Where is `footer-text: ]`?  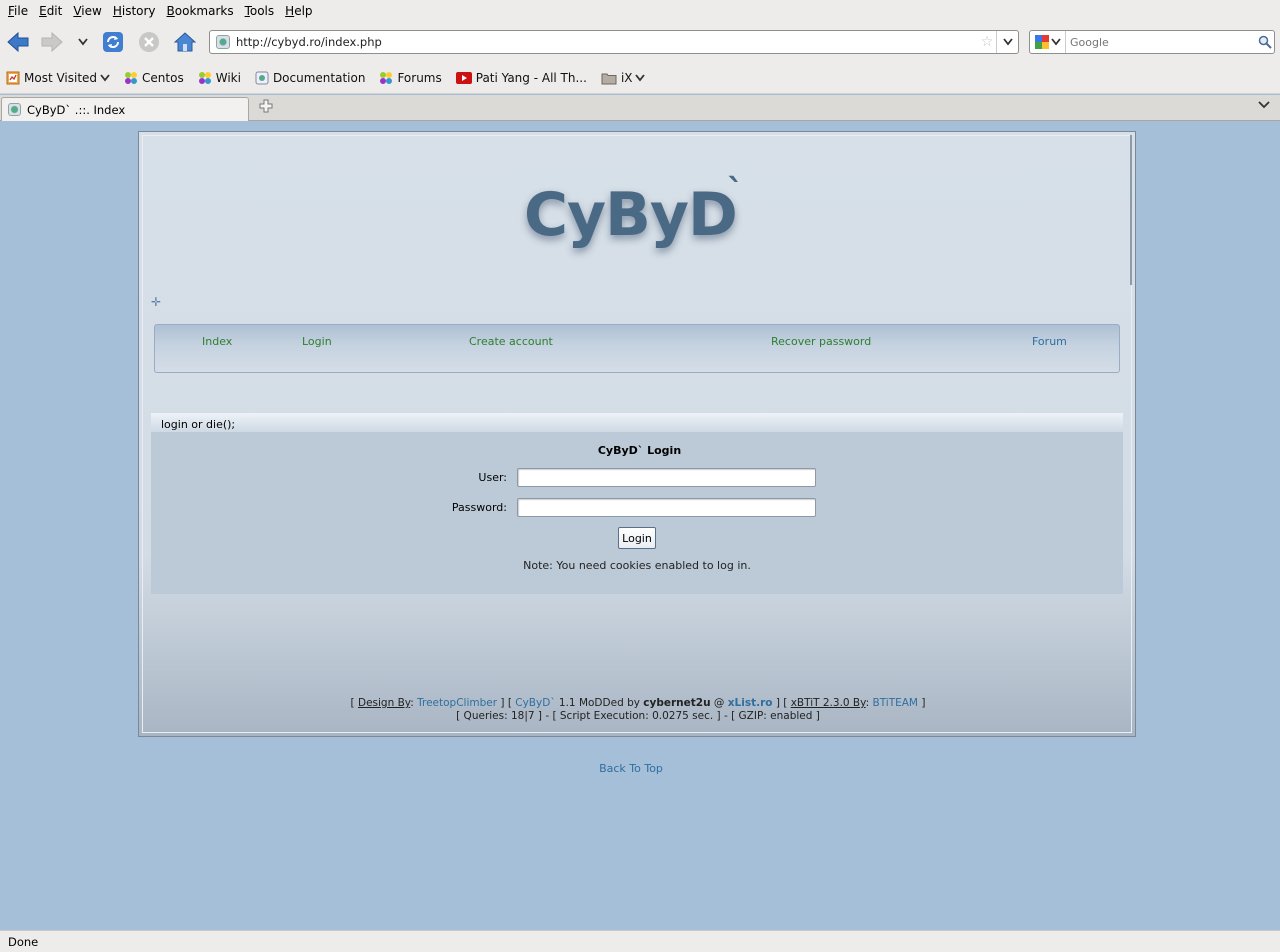 footer-text: ] is located at coordinates (922, 703).